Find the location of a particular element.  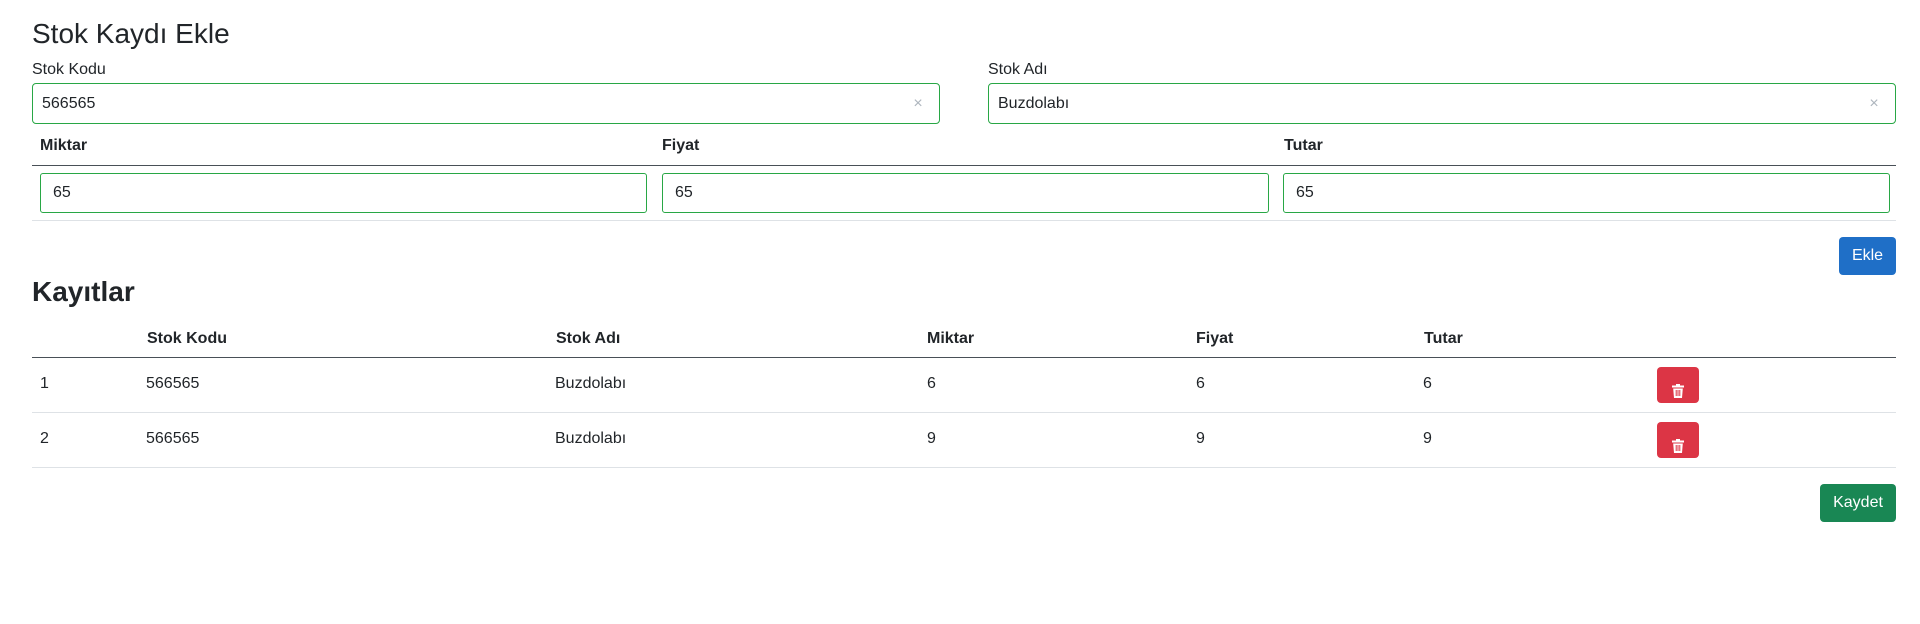

stok-adi-input is located at coordinates (1442, 103).